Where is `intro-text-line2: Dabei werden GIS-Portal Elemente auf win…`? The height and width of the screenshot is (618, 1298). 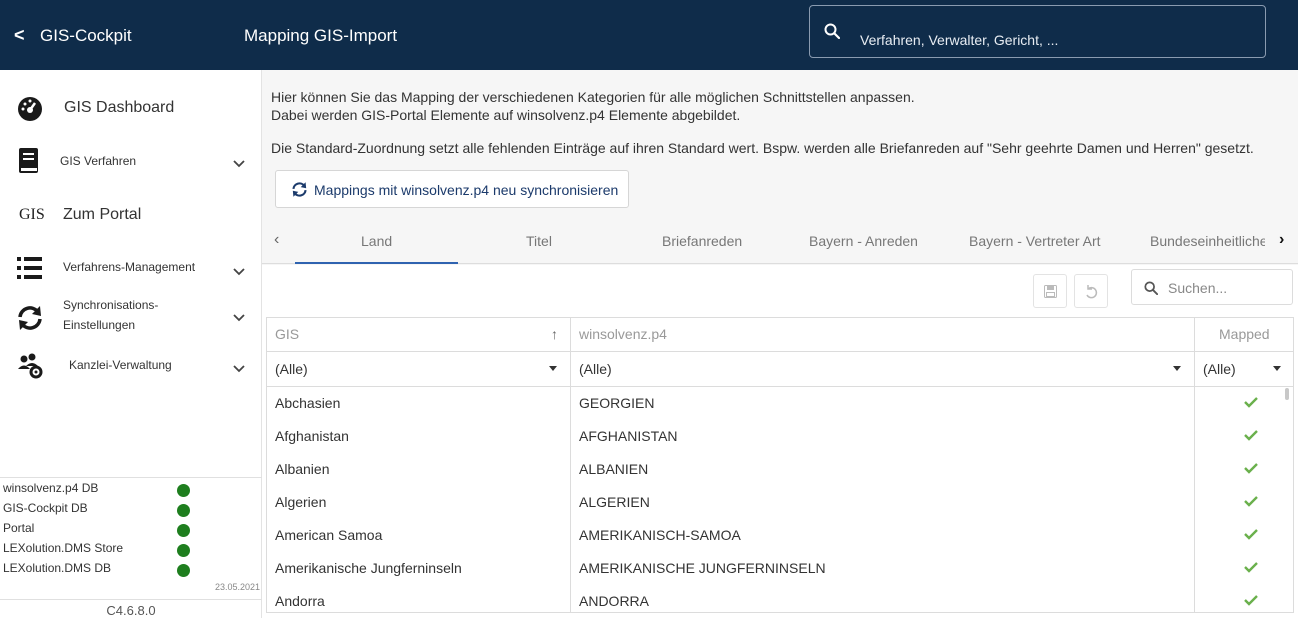 intro-text-line2: Dabei werden GIS-Portal Elemente auf win… is located at coordinates (506, 115).